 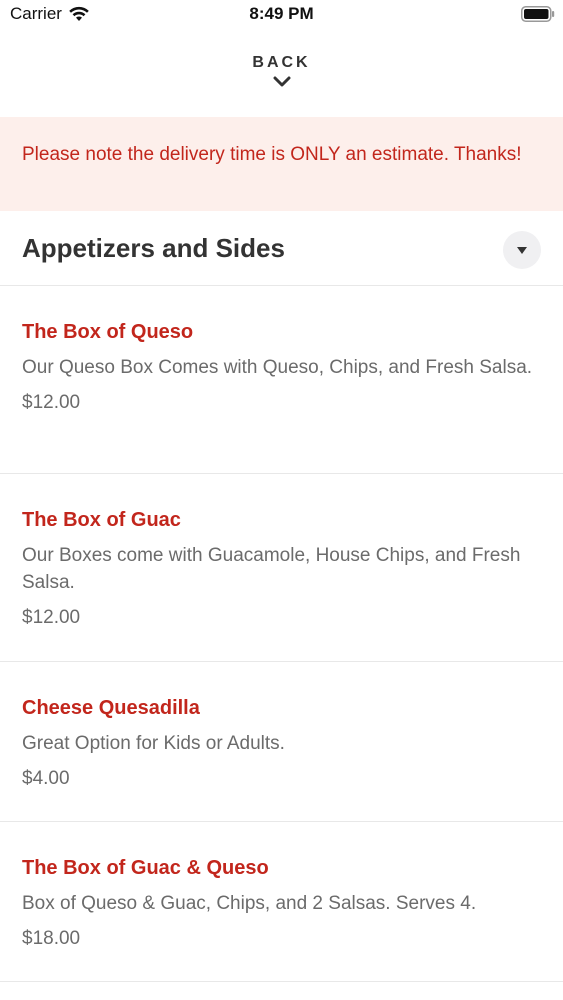 I want to click on section-collapse-button, so click(x=522, y=250).